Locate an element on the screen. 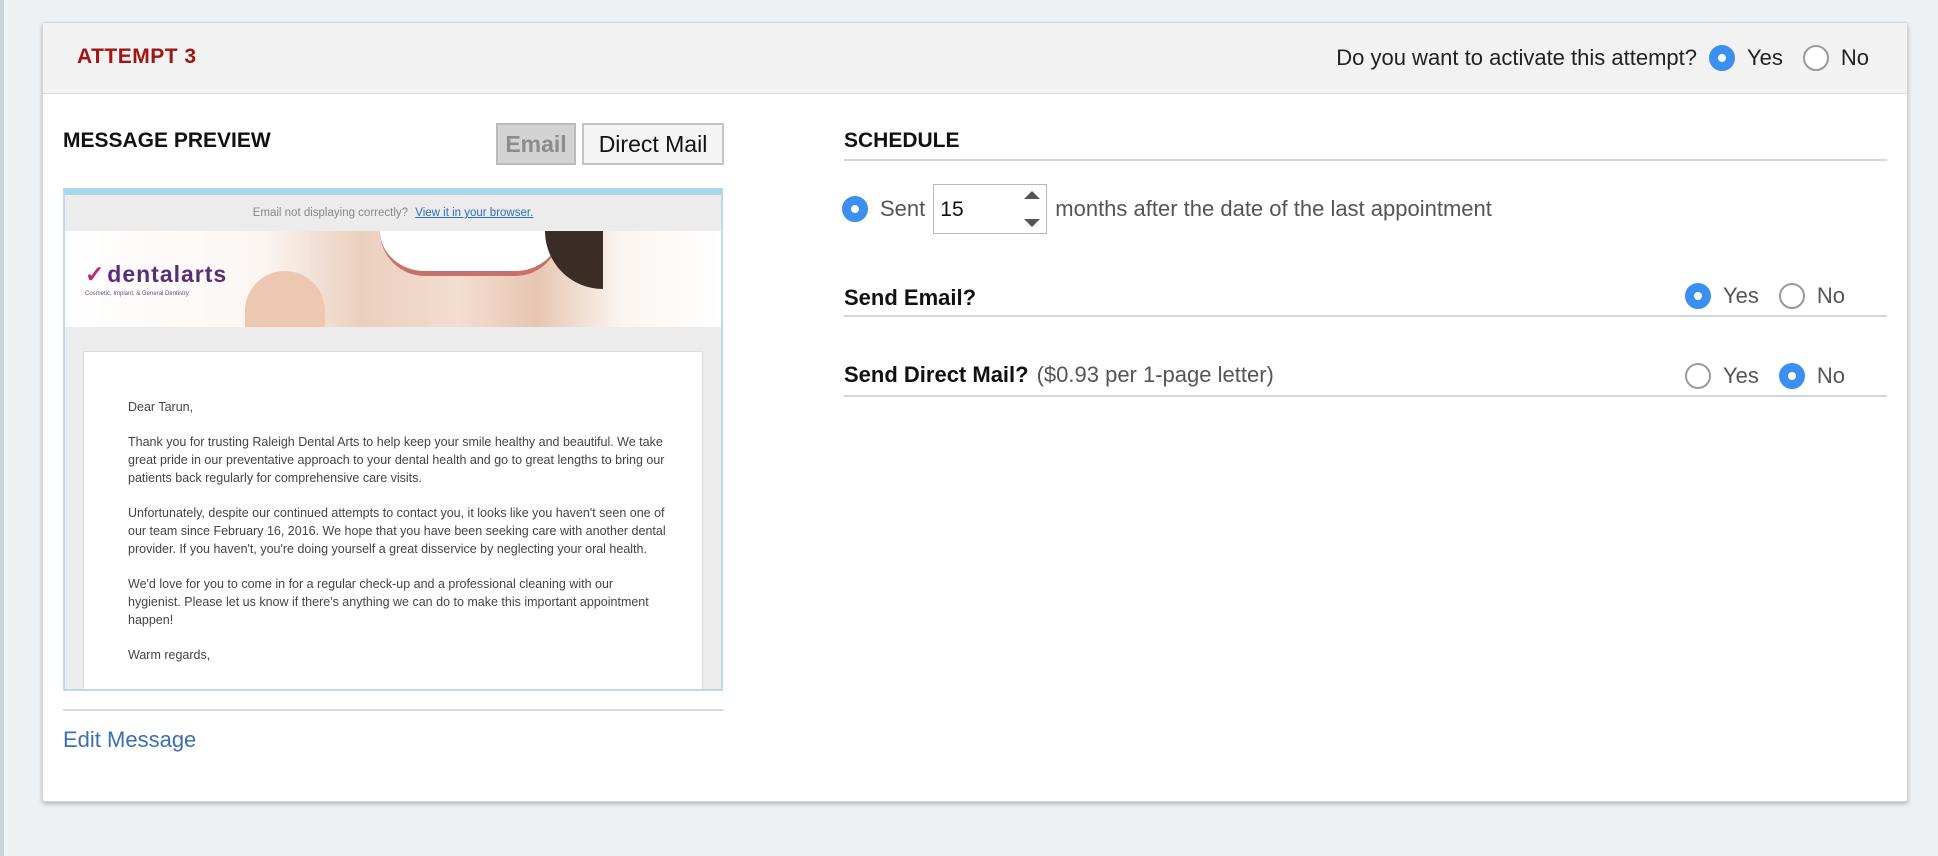  activate-yes-option: Yes is located at coordinates (1745, 58).